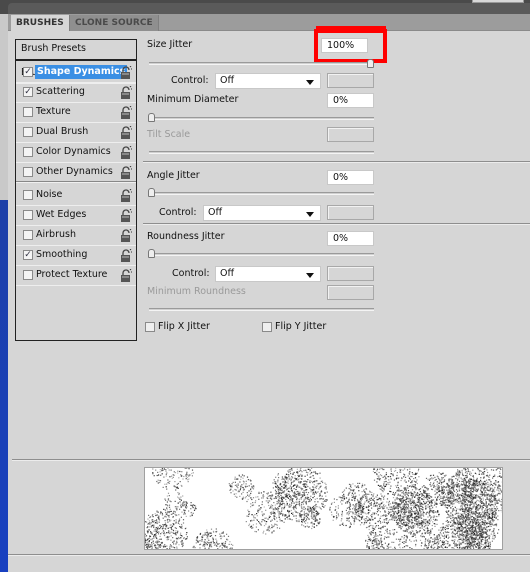 This screenshot has height=572, width=530. I want to click on flip-x-jitter-label: Flip X Jitter, so click(184, 326).